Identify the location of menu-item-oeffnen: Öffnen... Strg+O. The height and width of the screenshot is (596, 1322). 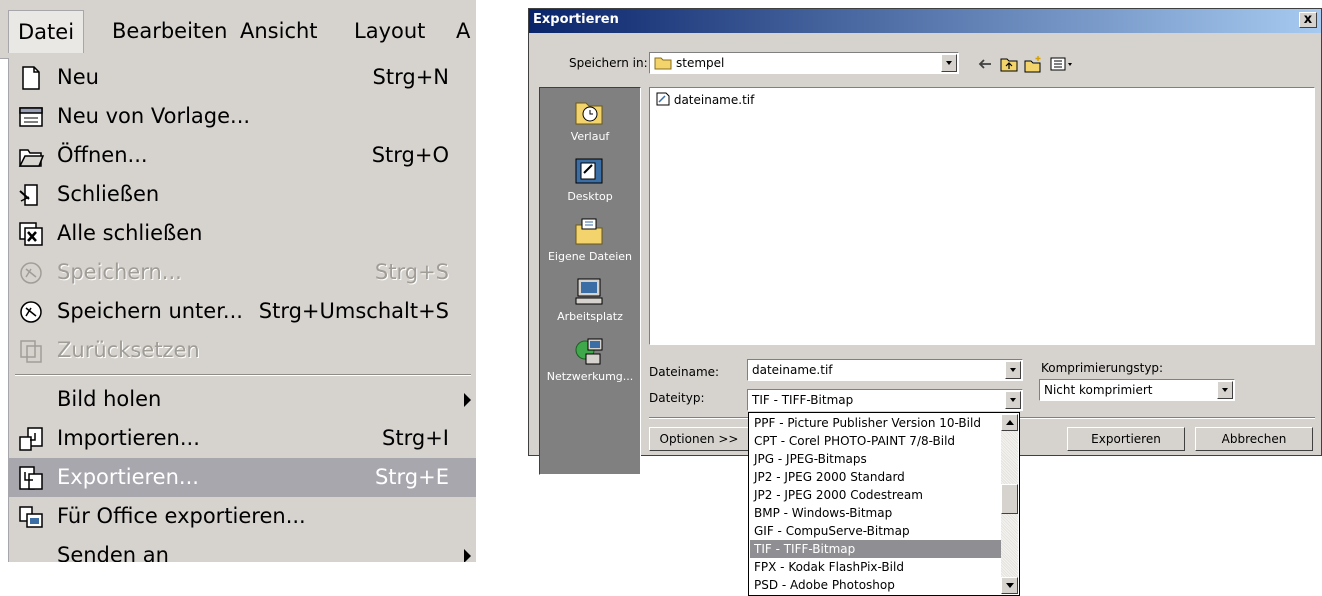
(242, 155).